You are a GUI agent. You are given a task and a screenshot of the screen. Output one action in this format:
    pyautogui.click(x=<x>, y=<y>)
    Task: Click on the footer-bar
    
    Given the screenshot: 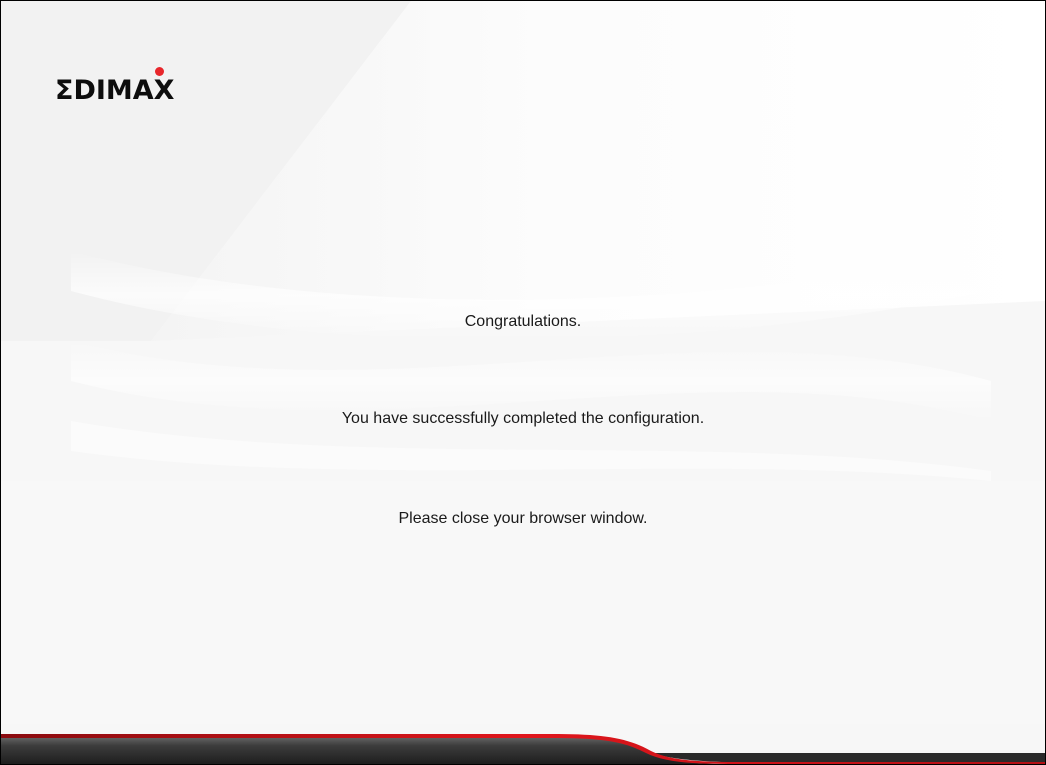 What is the action you would take?
    pyautogui.click(x=523, y=744)
    